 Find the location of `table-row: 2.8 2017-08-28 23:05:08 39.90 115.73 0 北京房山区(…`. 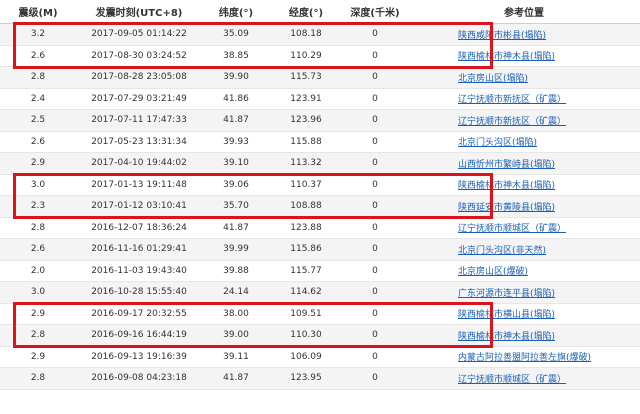

table-row: 2.8 2017-08-28 23:05:08 39.90 115.73 0 北京房山区(… is located at coordinates (320, 78).